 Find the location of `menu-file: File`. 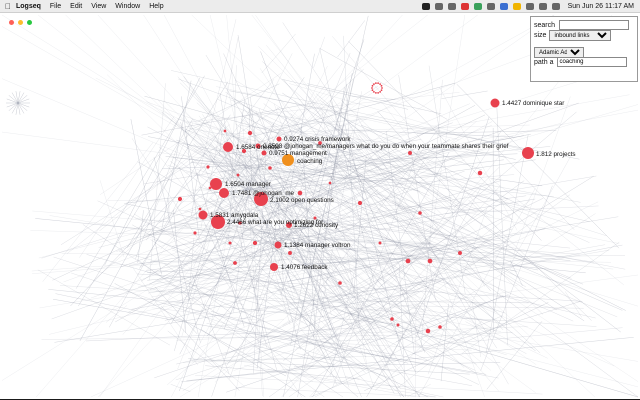

menu-file: File is located at coordinates (55, 6).